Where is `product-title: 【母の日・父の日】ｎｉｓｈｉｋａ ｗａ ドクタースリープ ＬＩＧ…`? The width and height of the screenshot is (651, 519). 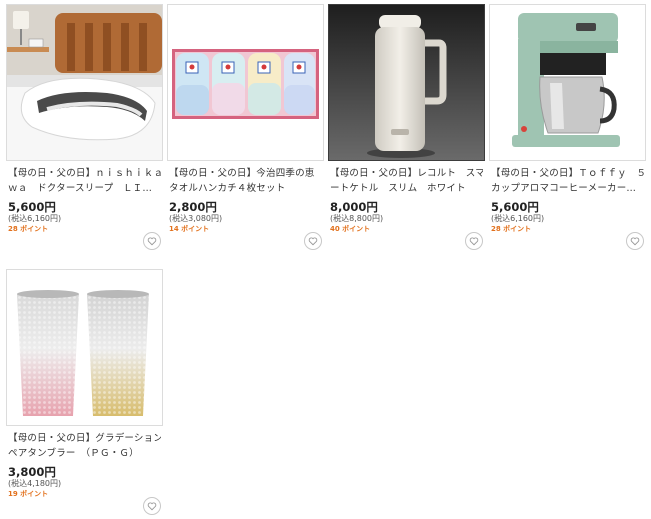
product-title: 【母の日・父の日】ｎｉｓｈｉｋａ ｗａ ドクタースリープ ＬＩＧ… is located at coordinates (84, 181).